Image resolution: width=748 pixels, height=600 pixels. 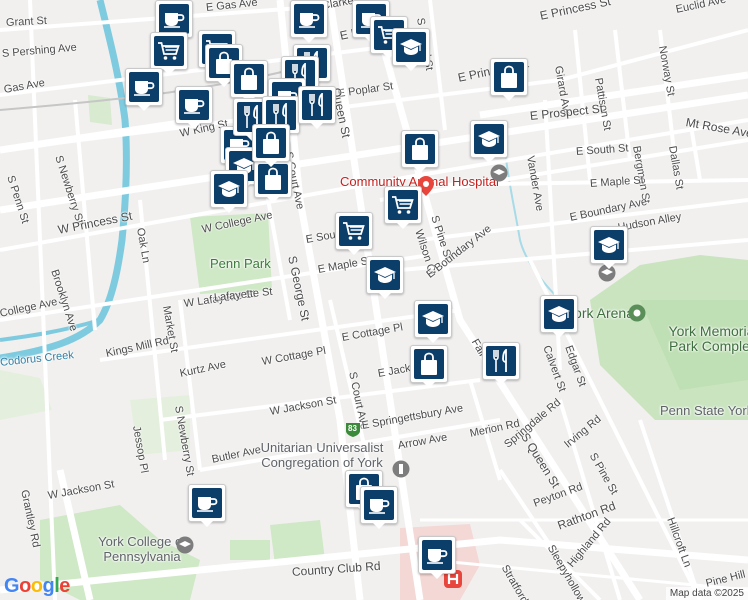 I want to click on arena-pin-icon, so click(x=637, y=315).